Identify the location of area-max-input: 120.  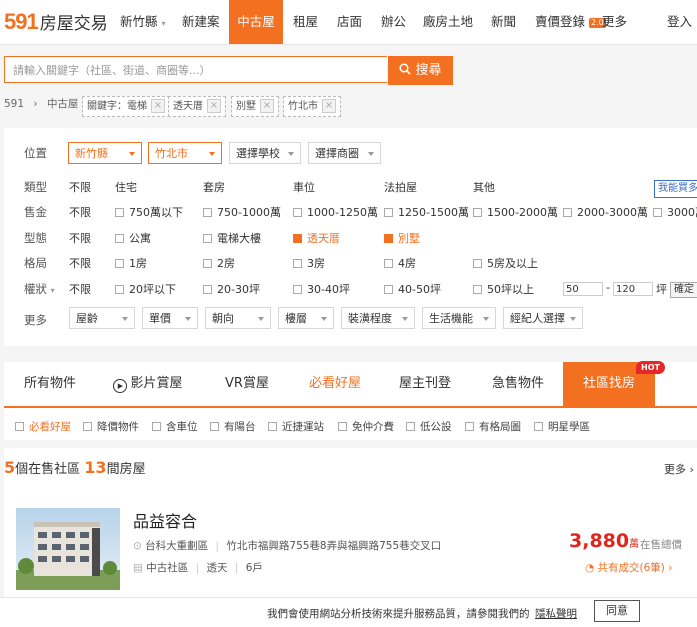
(633, 289).